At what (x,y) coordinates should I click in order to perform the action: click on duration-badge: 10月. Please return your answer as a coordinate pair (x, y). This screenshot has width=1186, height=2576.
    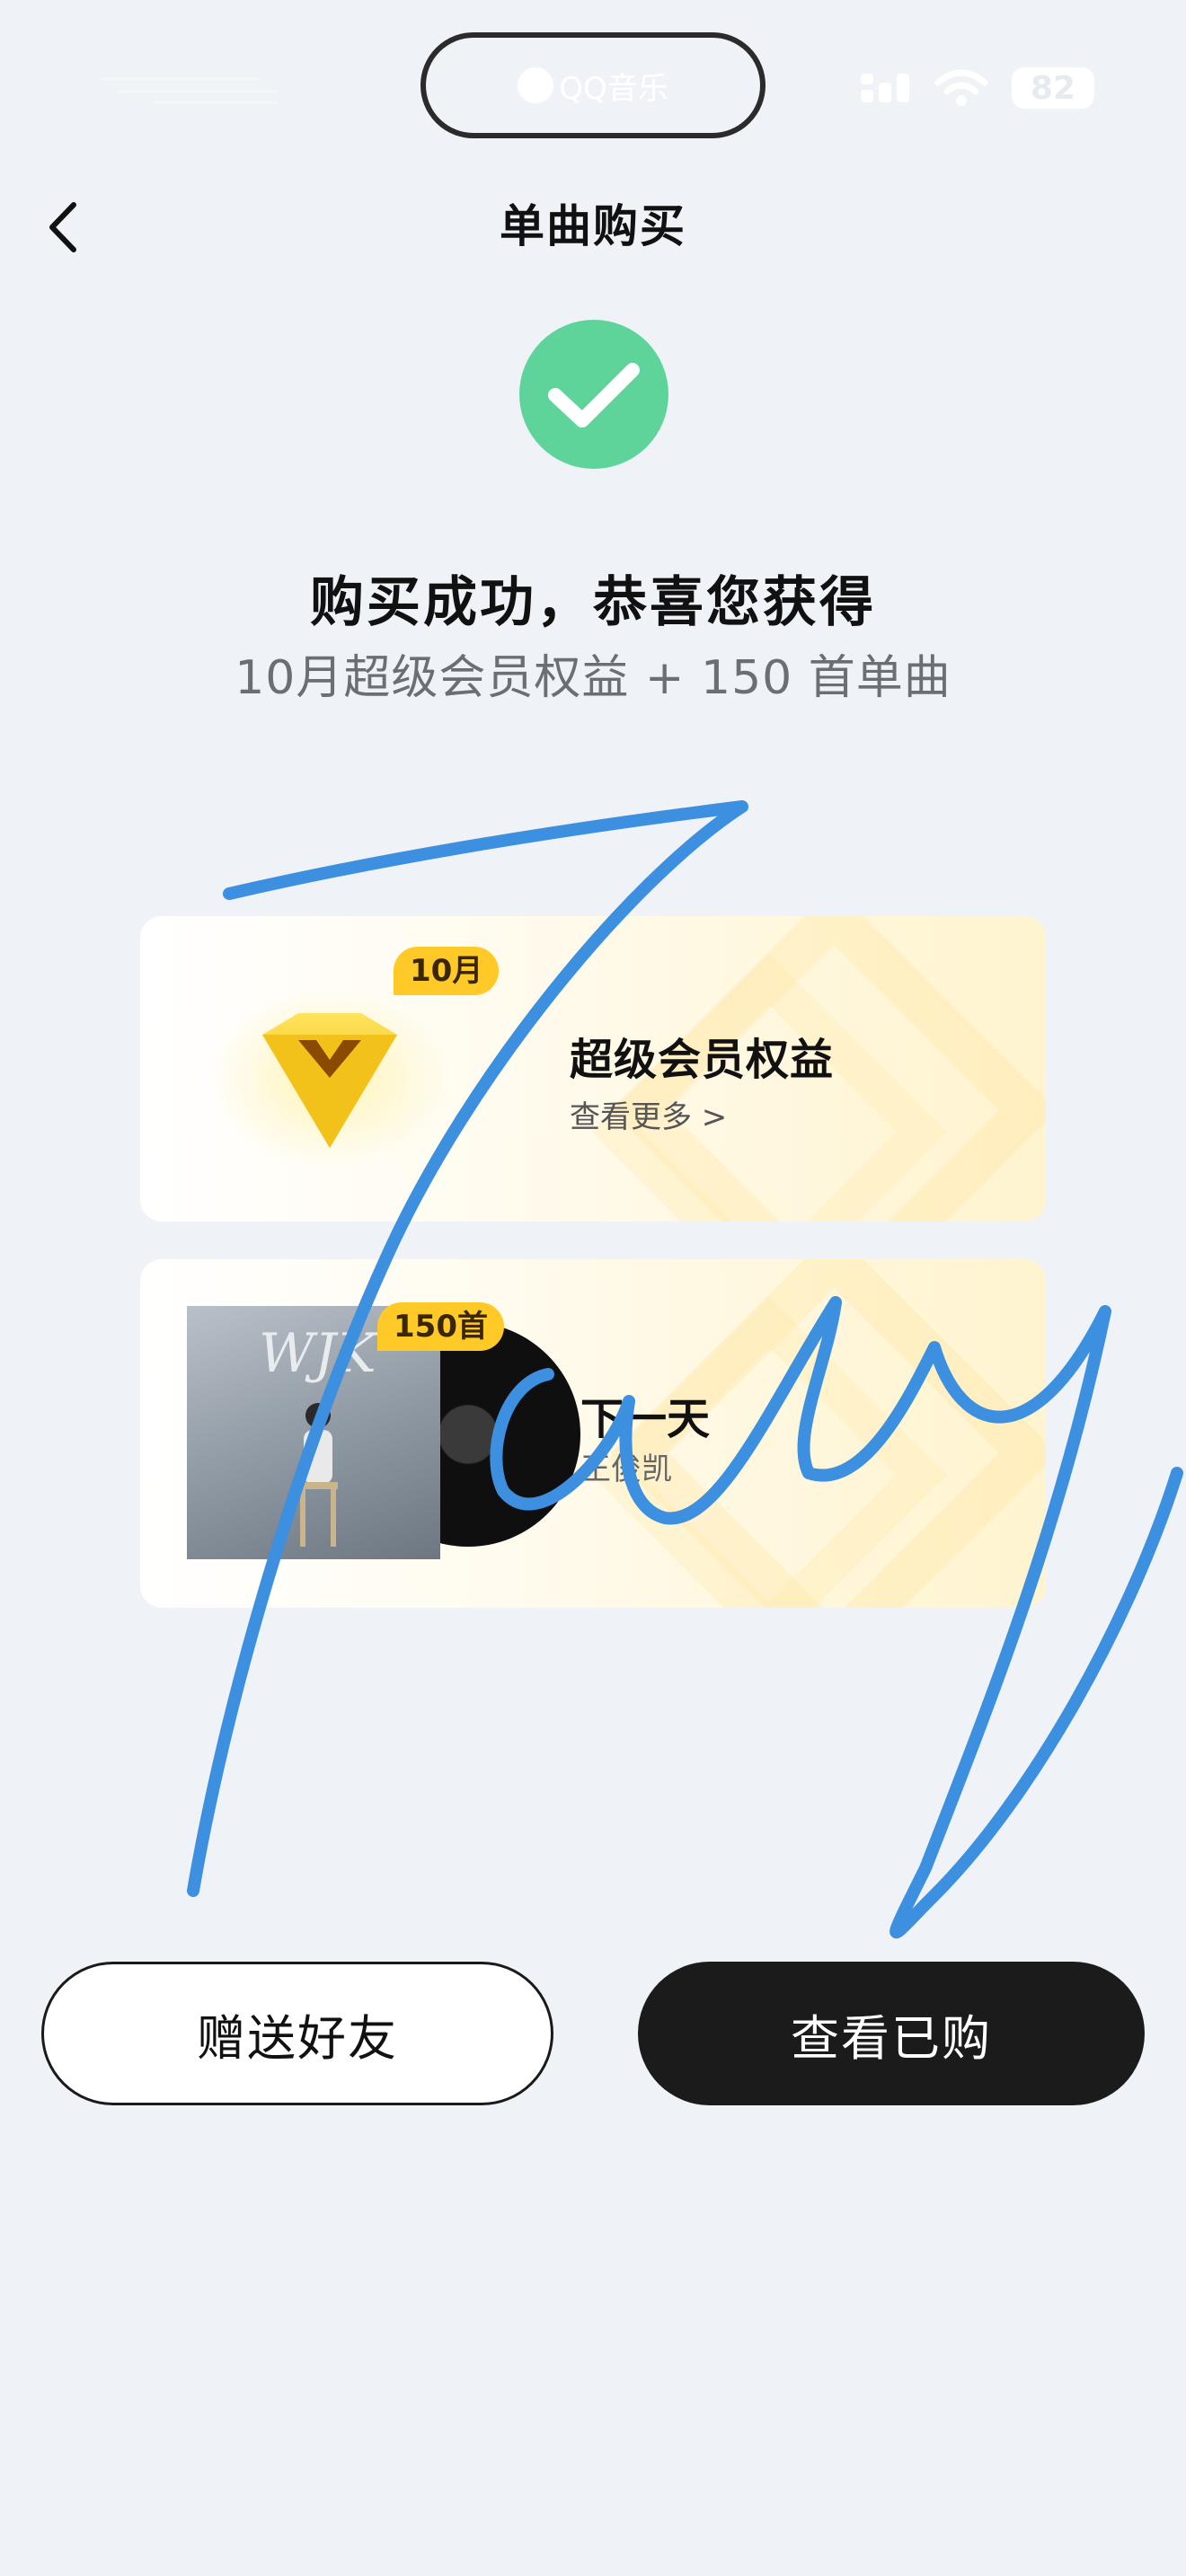
    Looking at the image, I should click on (447, 971).